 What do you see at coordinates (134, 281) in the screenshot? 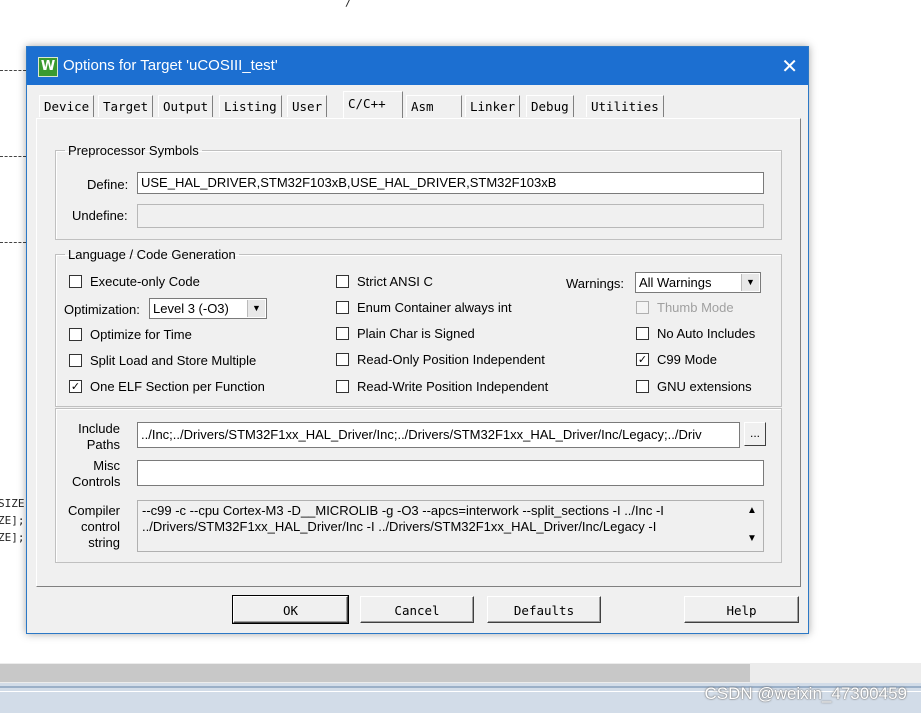
I see `execute-only-checkbox: Execute-only Code` at bounding box center [134, 281].